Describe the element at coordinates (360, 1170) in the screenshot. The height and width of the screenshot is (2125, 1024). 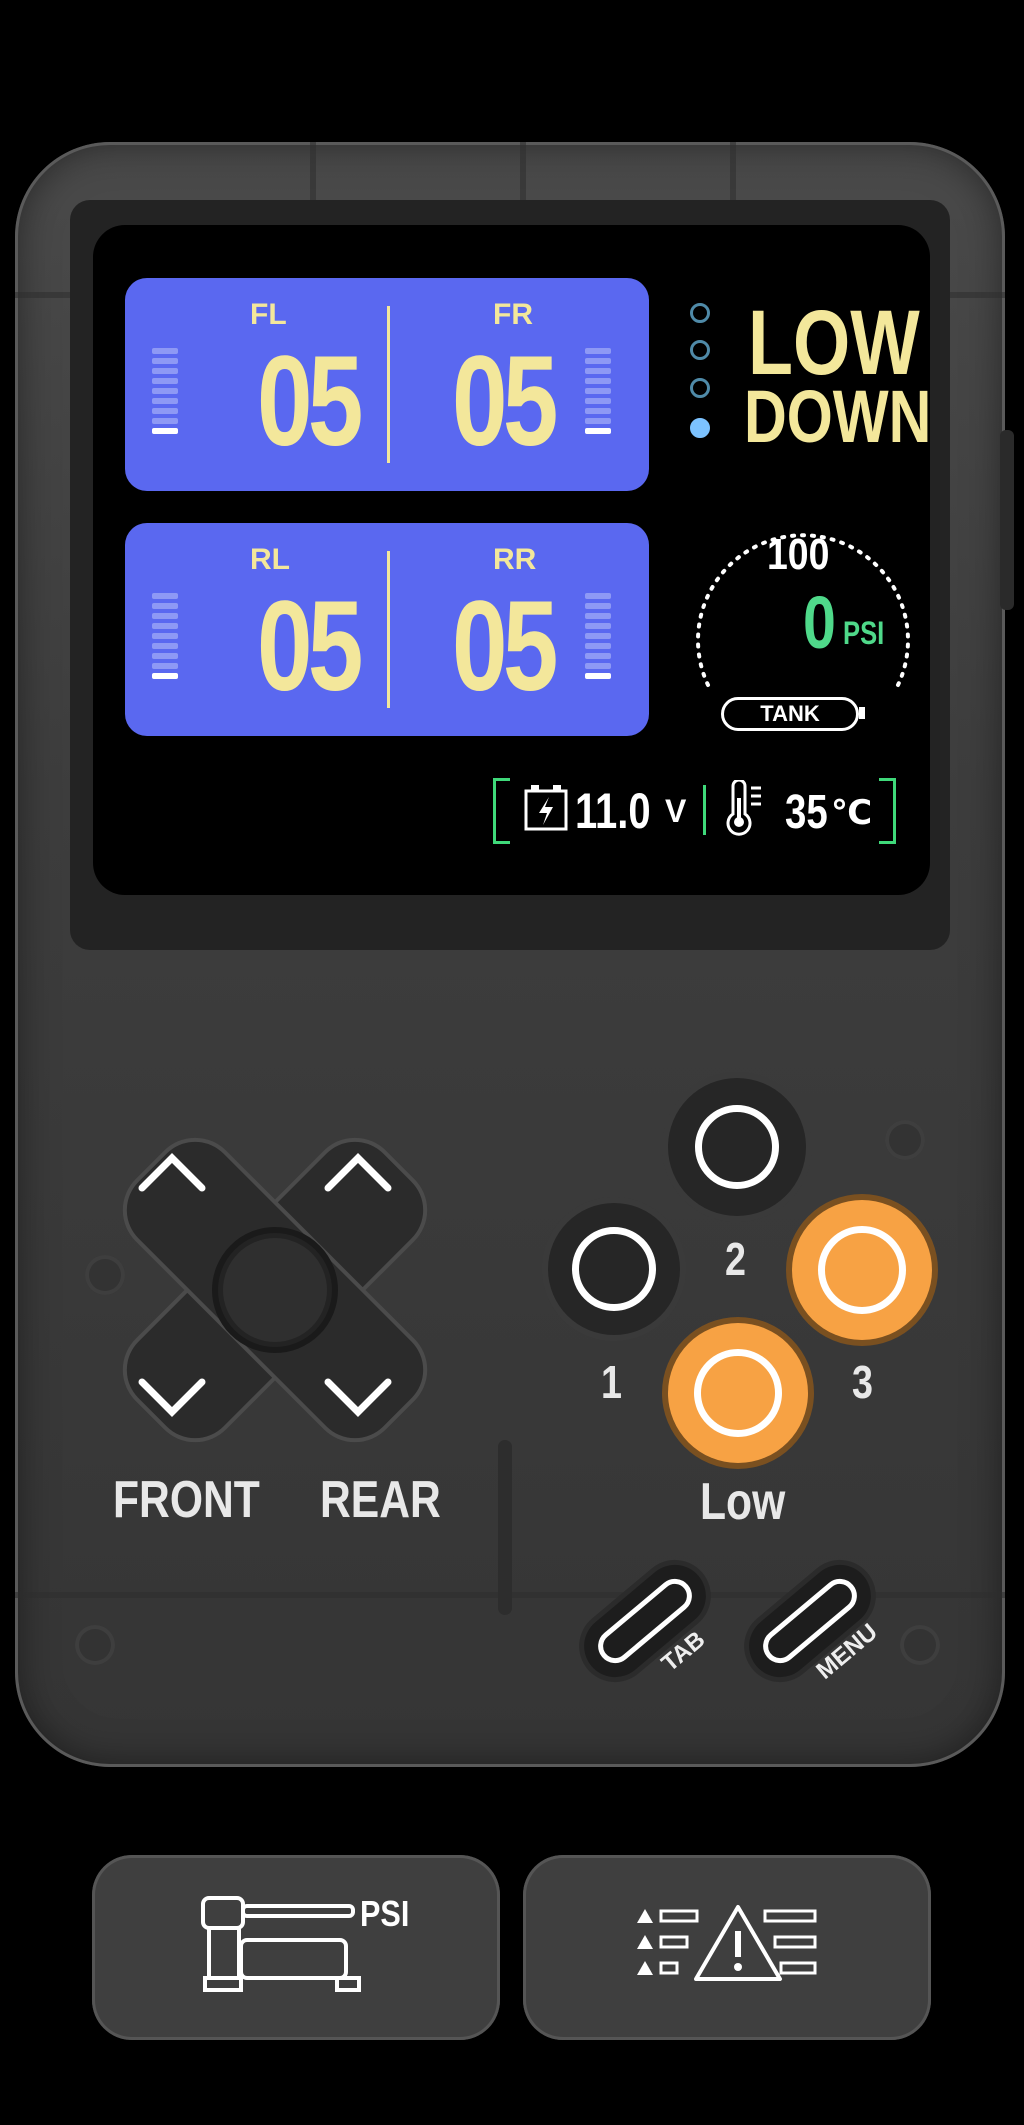
I see `rear-up-arrow-icon` at that location.